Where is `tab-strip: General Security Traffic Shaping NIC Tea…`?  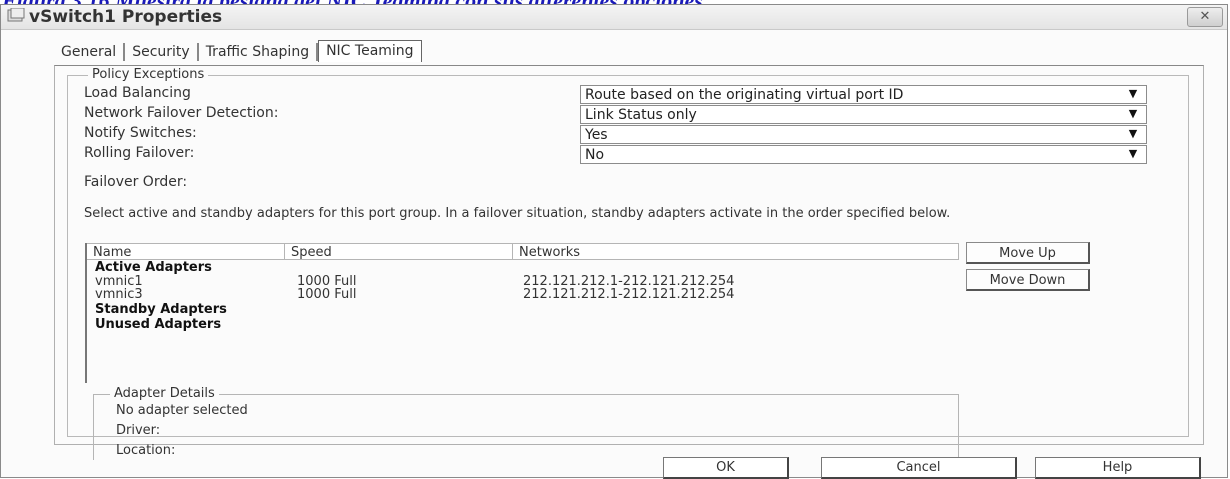 tab-strip: General Security Traffic Shaping NIC Tea… is located at coordinates (238, 52).